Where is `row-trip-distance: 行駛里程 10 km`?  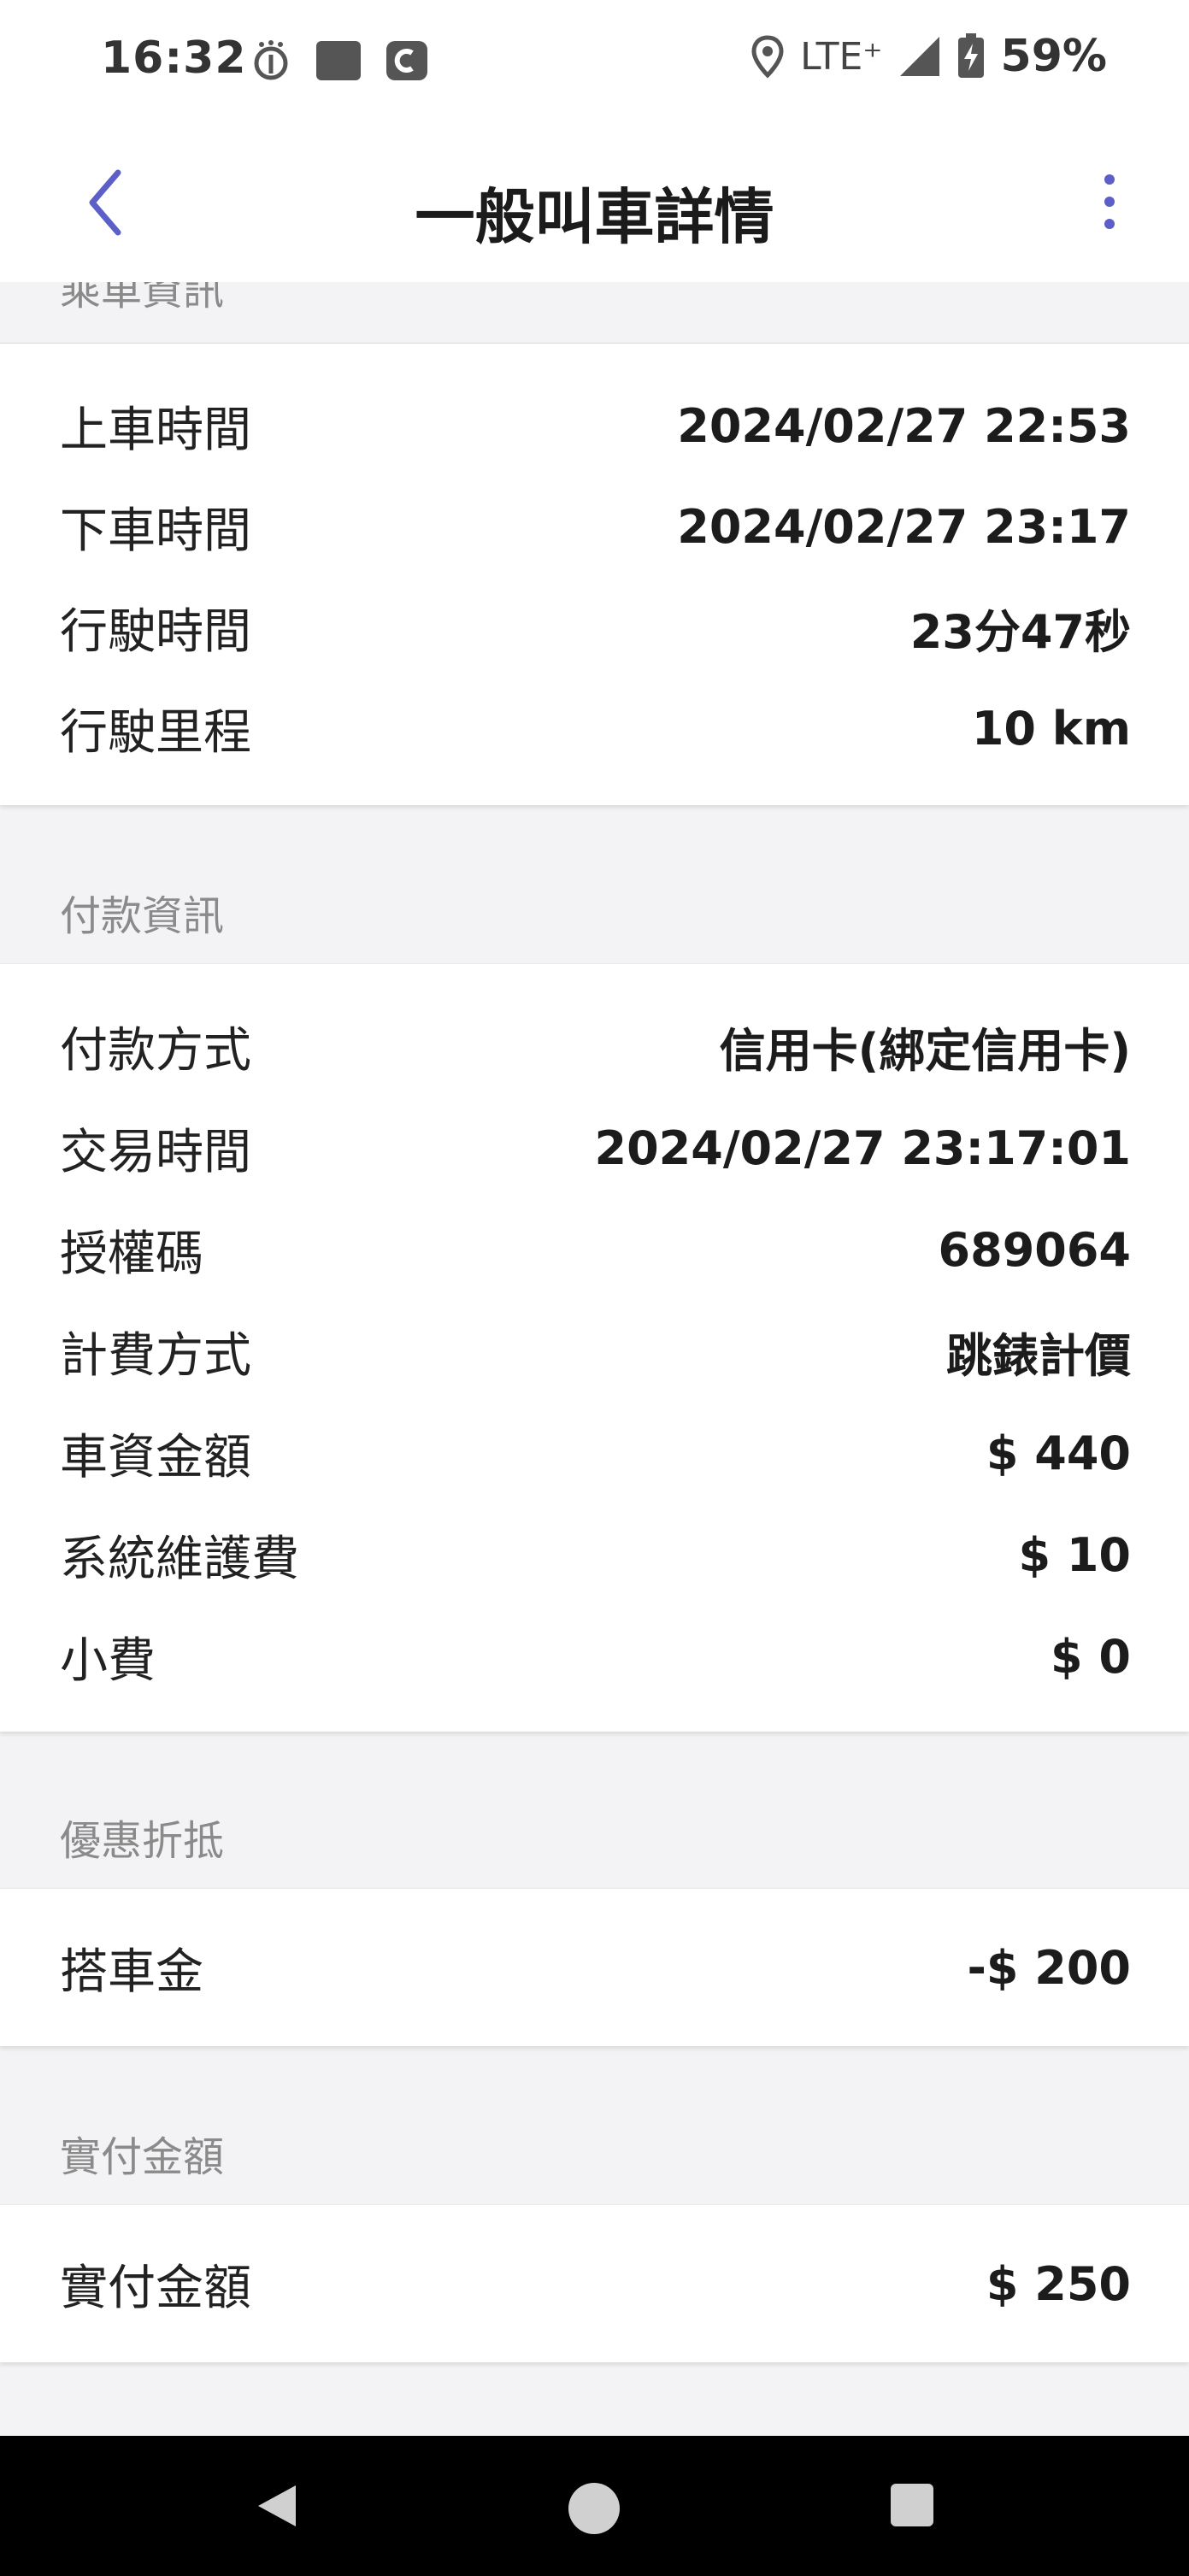 row-trip-distance: 行駛里程 10 km is located at coordinates (595, 728).